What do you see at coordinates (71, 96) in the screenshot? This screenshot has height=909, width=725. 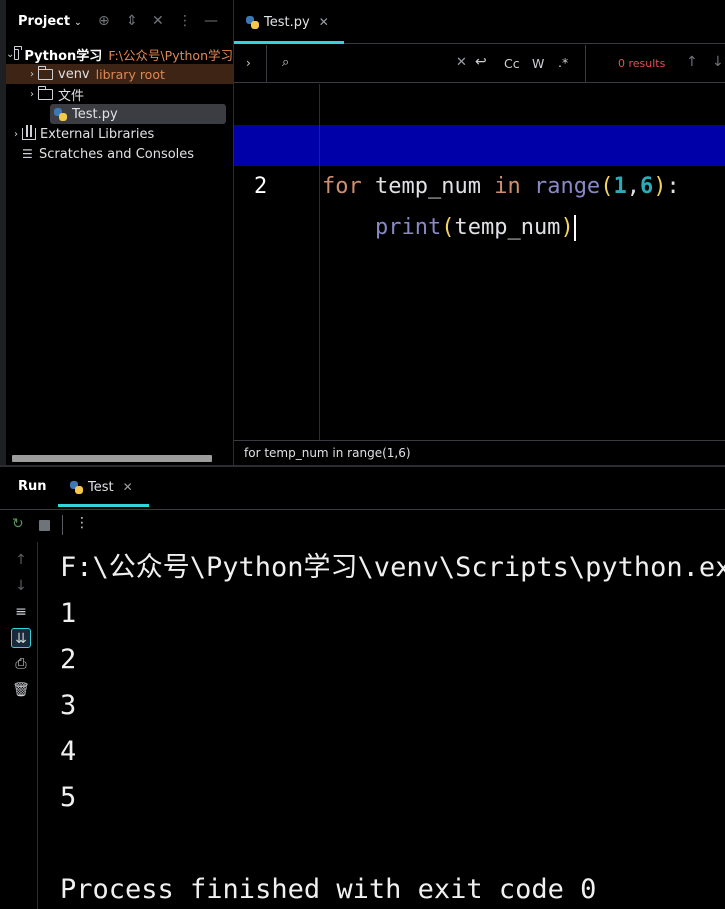 I see `tree-item-label: 文件` at bounding box center [71, 96].